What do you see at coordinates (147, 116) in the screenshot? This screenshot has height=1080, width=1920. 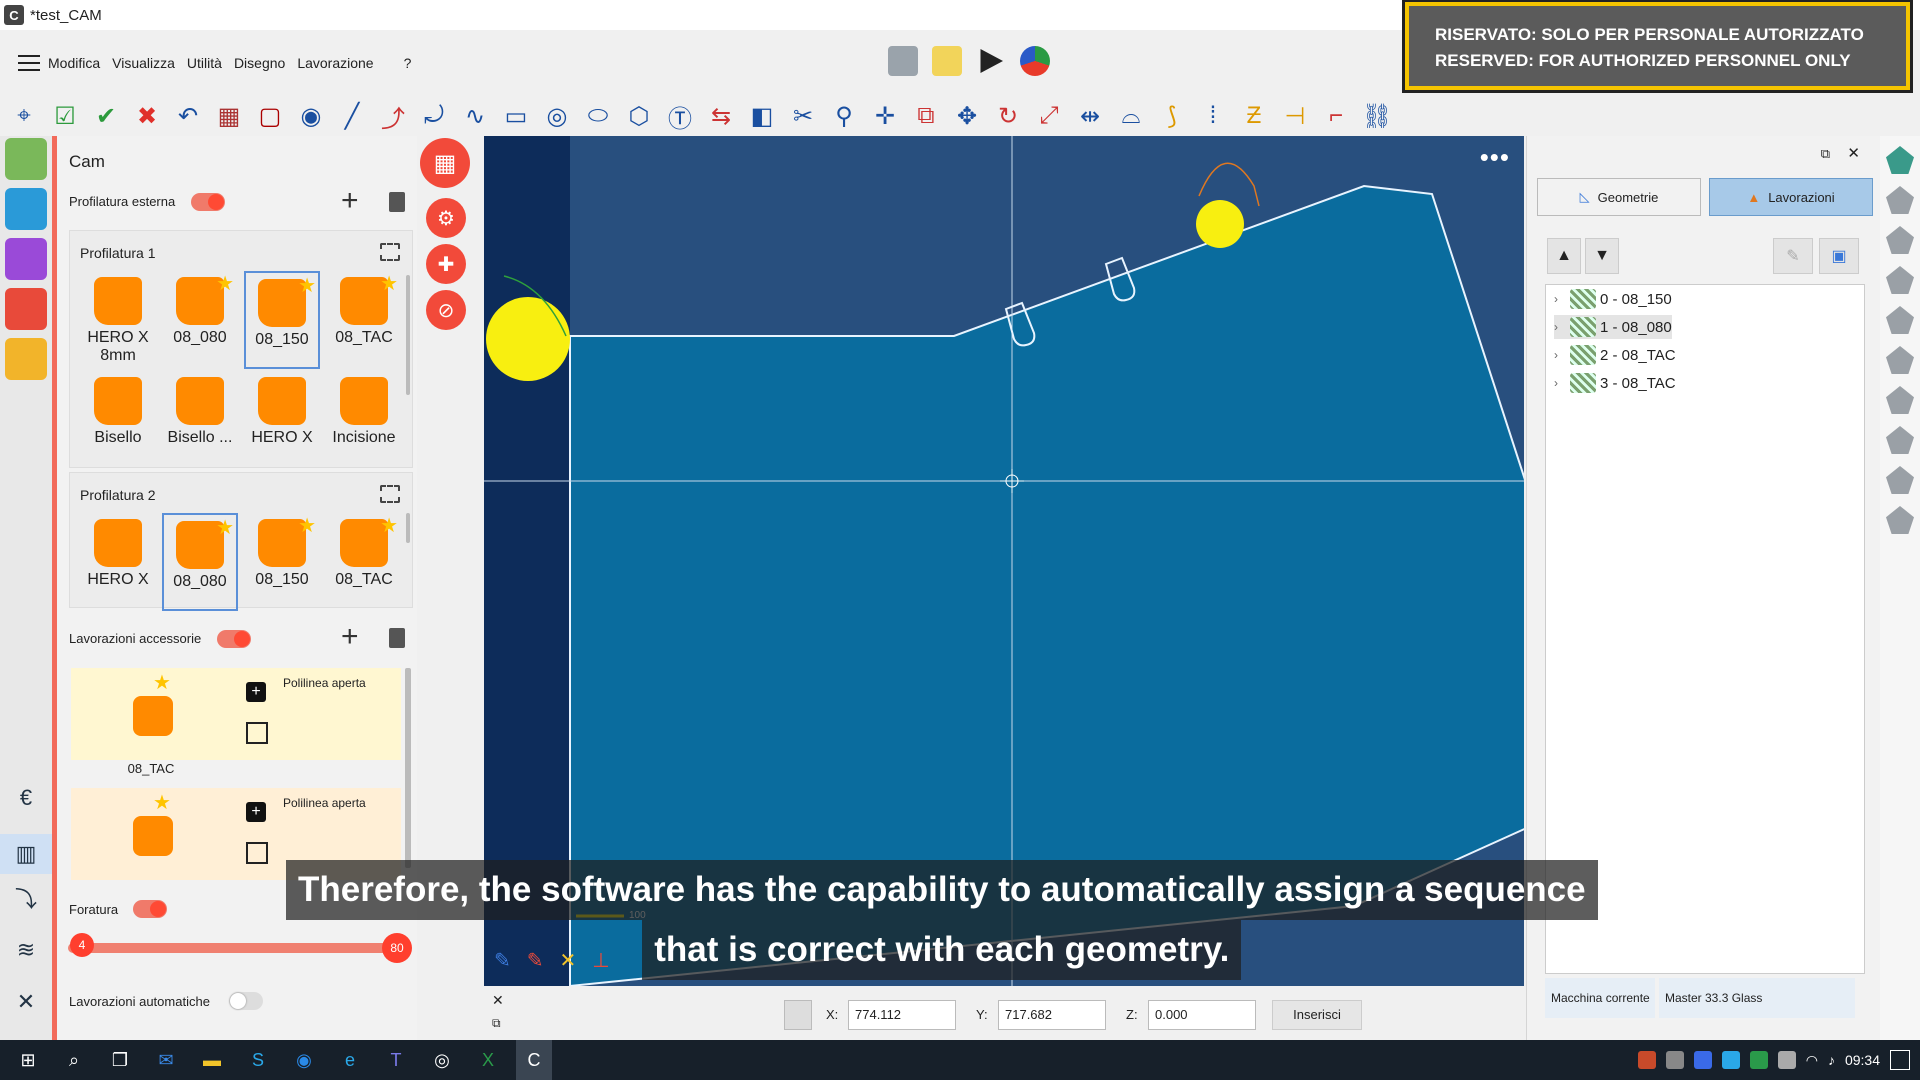 I see `cancel-icon: ✖` at bounding box center [147, 116].